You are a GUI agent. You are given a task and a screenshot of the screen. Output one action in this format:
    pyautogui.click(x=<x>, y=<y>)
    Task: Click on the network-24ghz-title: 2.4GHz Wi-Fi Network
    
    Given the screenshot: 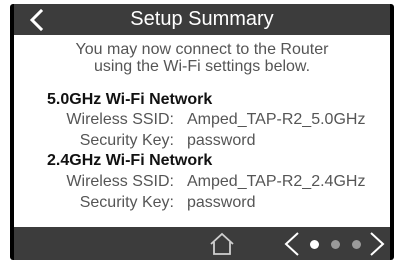 What is the action you would take?
    pyautogui.click(x=130, y=160)
    